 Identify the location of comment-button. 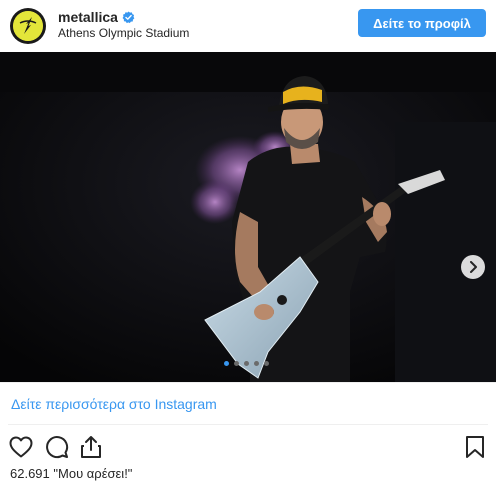
(57, 447).